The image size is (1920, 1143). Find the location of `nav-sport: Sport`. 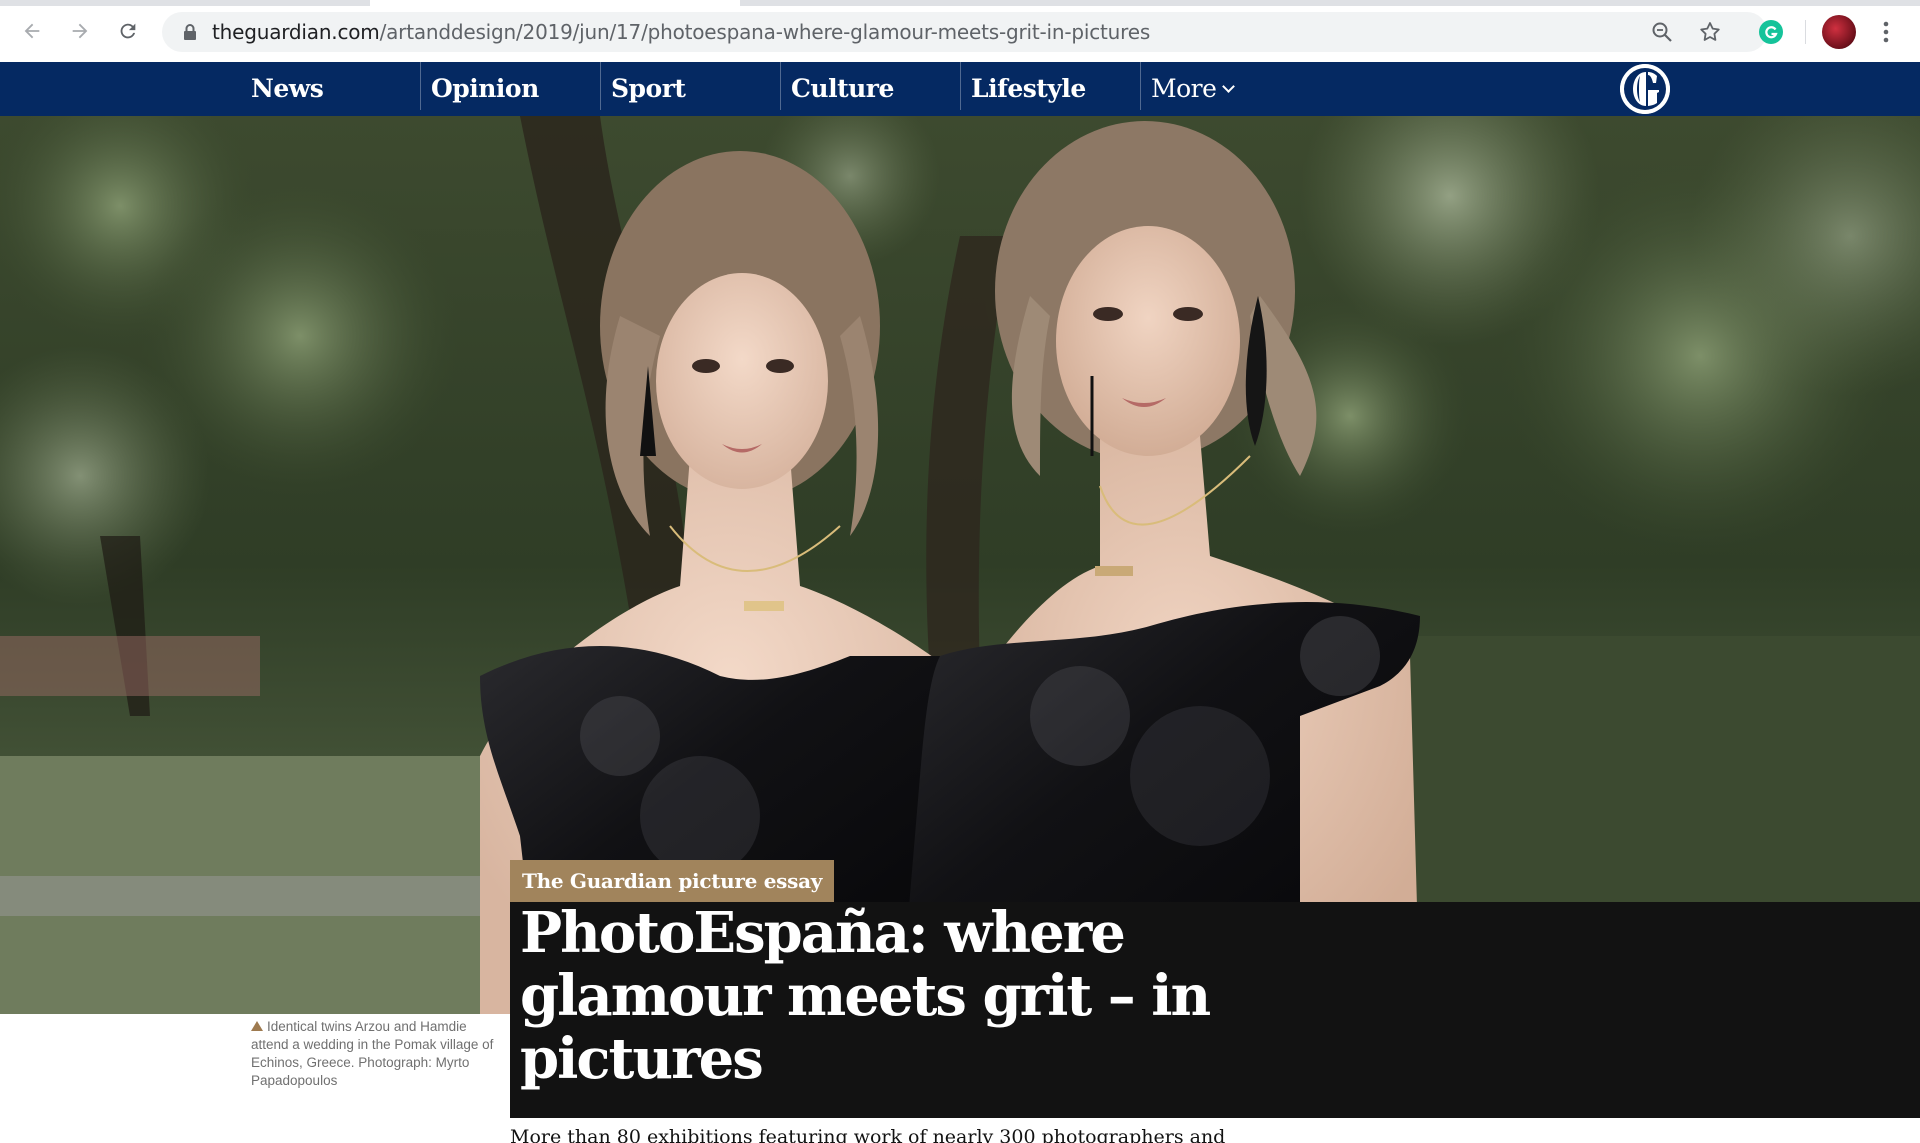

nav-sport: Sport is located at coordinates (648, 89).